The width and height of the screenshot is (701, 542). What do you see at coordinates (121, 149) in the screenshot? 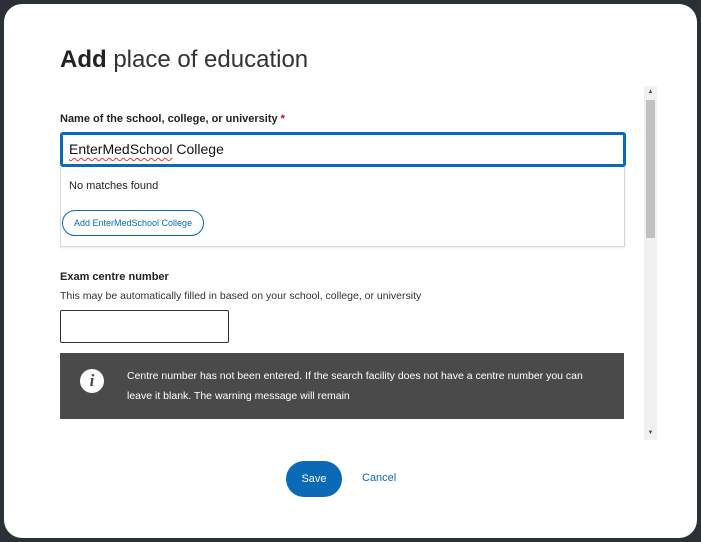
I see `spellcheck-misspelled-word: EnterMedSchool` at bounding box center [121, 149].